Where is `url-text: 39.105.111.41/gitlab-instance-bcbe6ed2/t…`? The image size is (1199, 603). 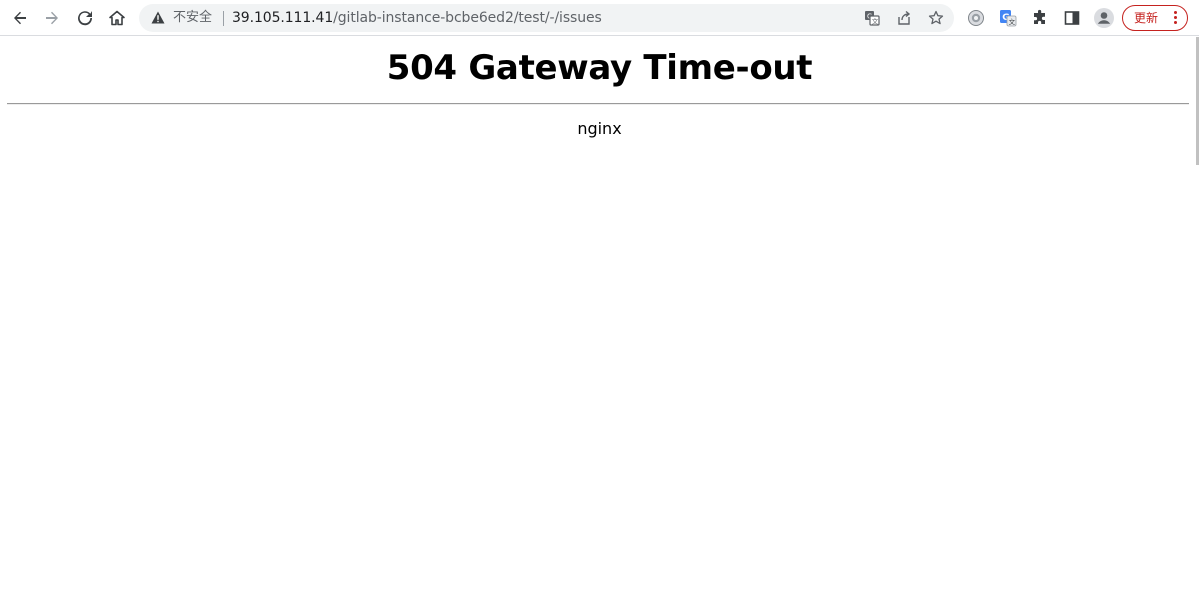 url-text: 39.105.111.41/gitlab-instance-bcbe6ed2/t… is located at coordinates (417, 18).